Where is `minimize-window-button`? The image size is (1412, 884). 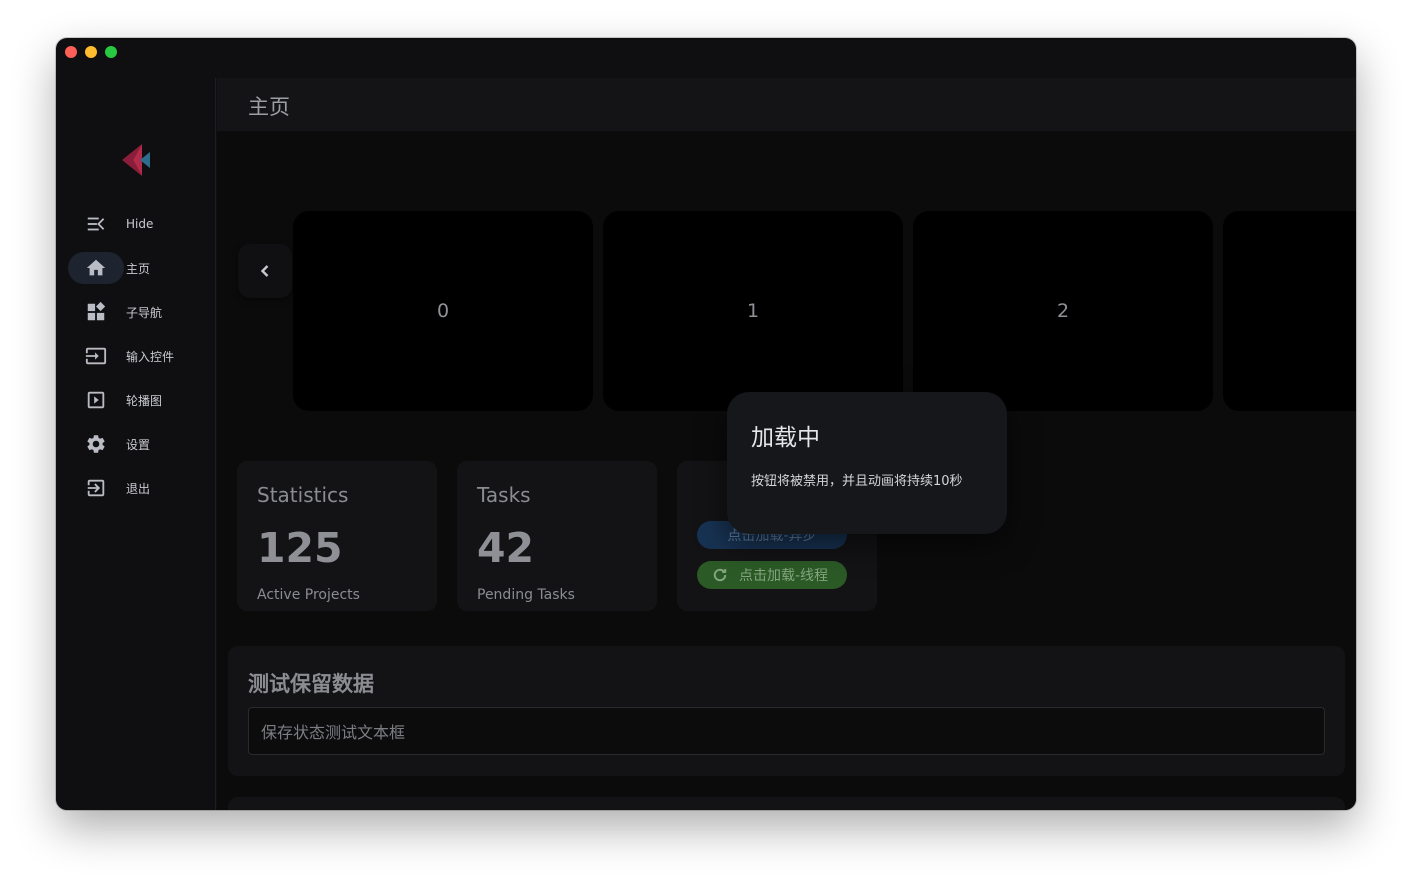 minimize-window-button is located at coordinates (91, 52).